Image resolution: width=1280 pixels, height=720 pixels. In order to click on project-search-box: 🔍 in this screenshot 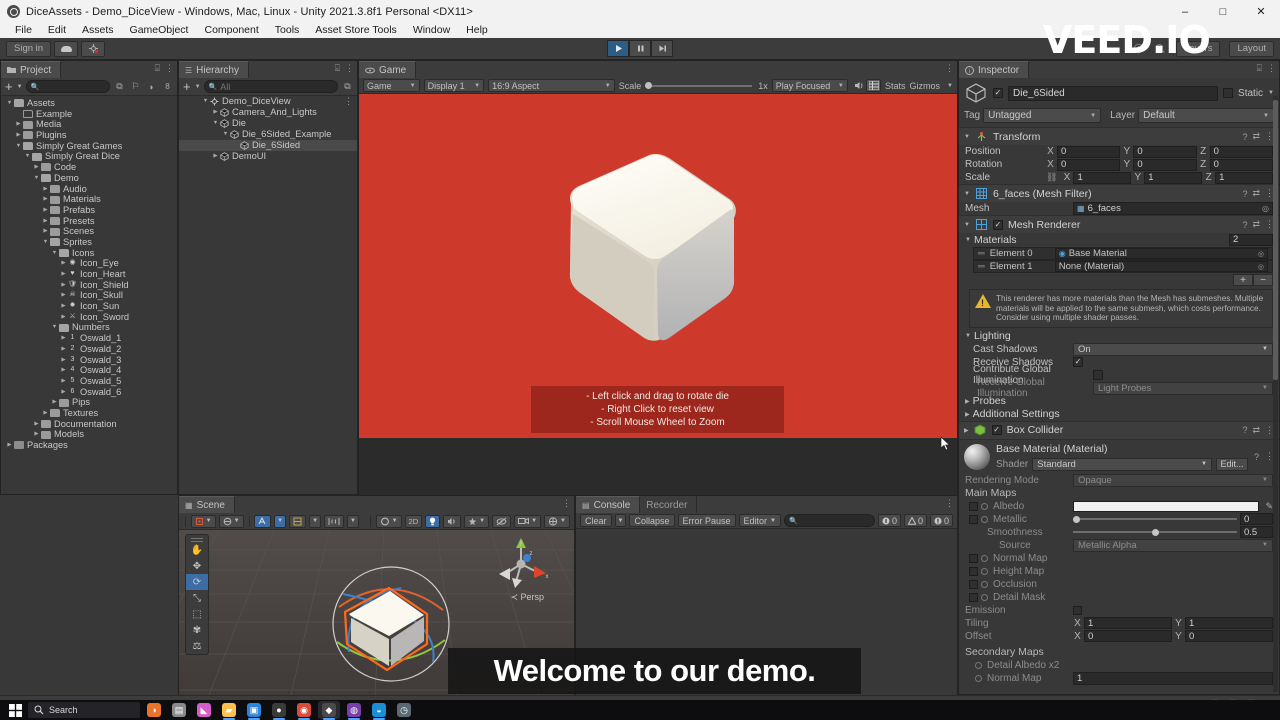, I will do `click(67, 86)`.